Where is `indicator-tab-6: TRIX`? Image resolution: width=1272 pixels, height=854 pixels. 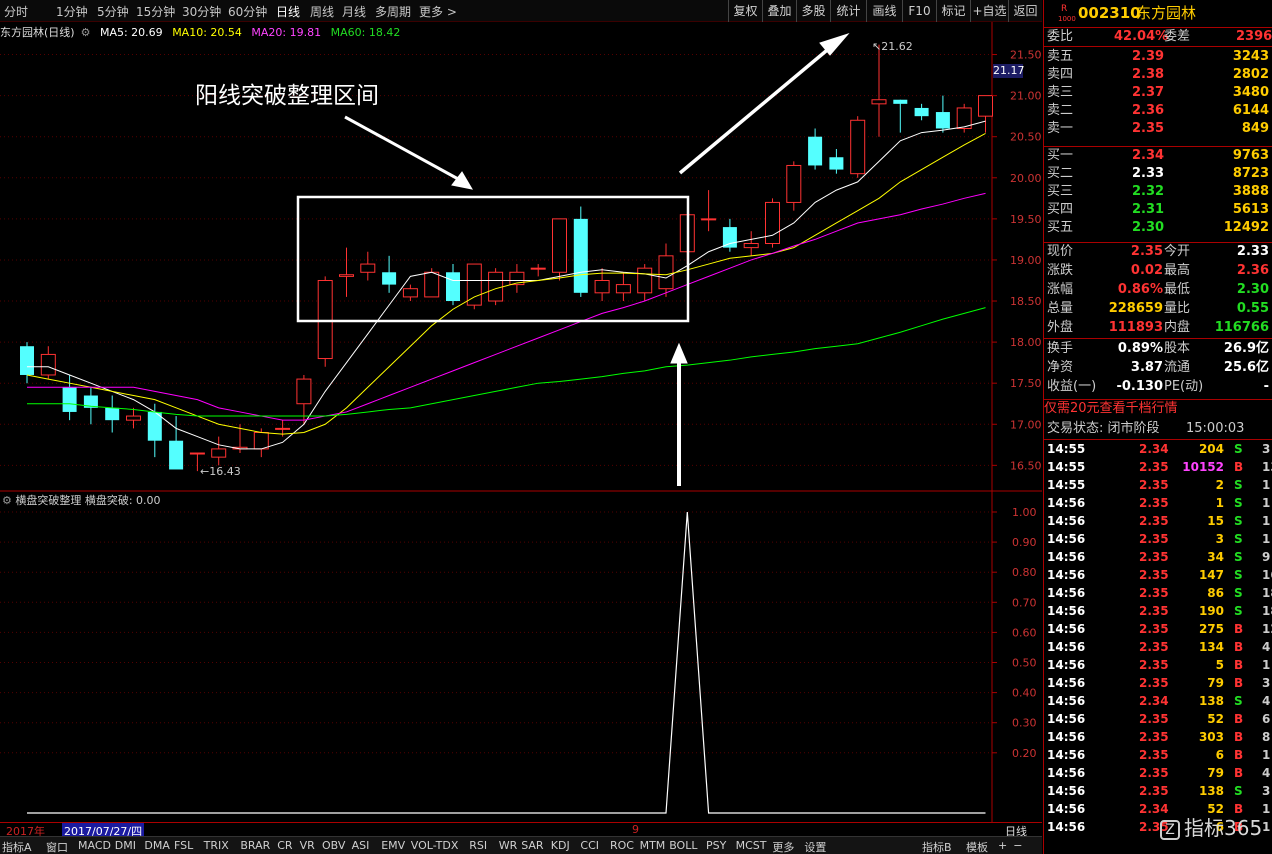
indicator-tab-6: TRIX is located at coordinates (216, 845).